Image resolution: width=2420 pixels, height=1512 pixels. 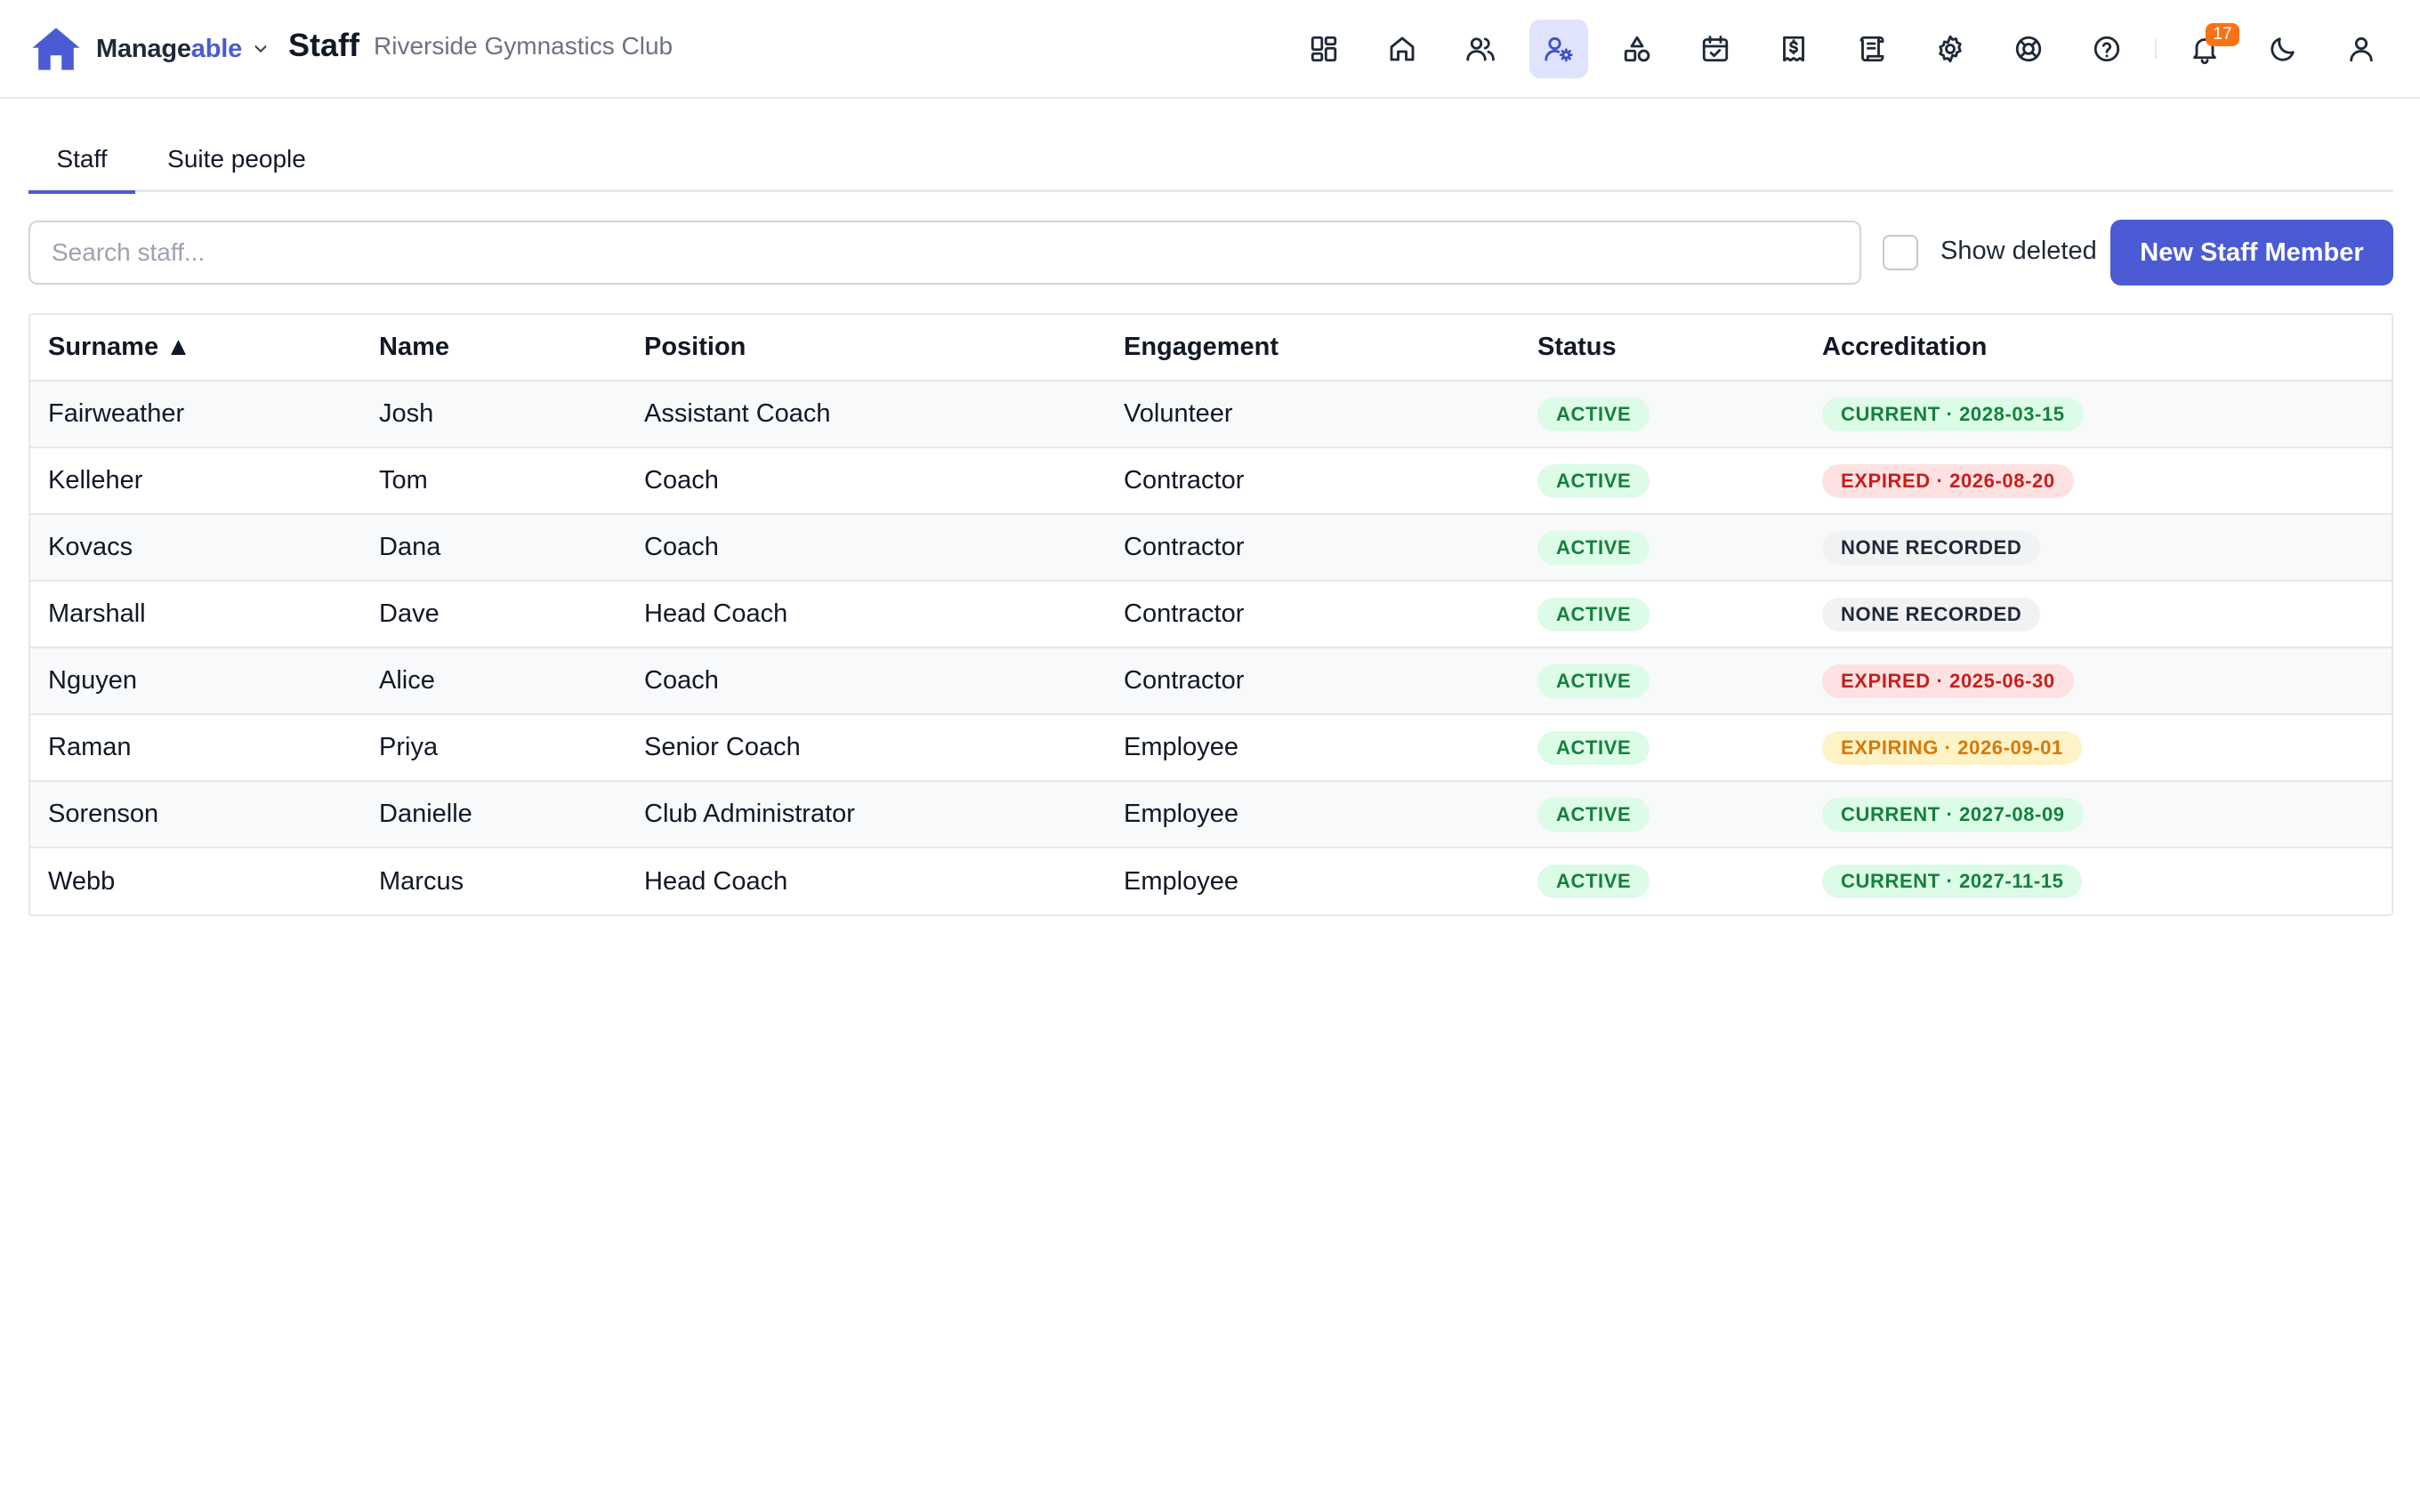 What do you see at coordinates (195, 815) in the screenshot?
I see `cell-surname: Sorenson` at bounding box center [195, 815].